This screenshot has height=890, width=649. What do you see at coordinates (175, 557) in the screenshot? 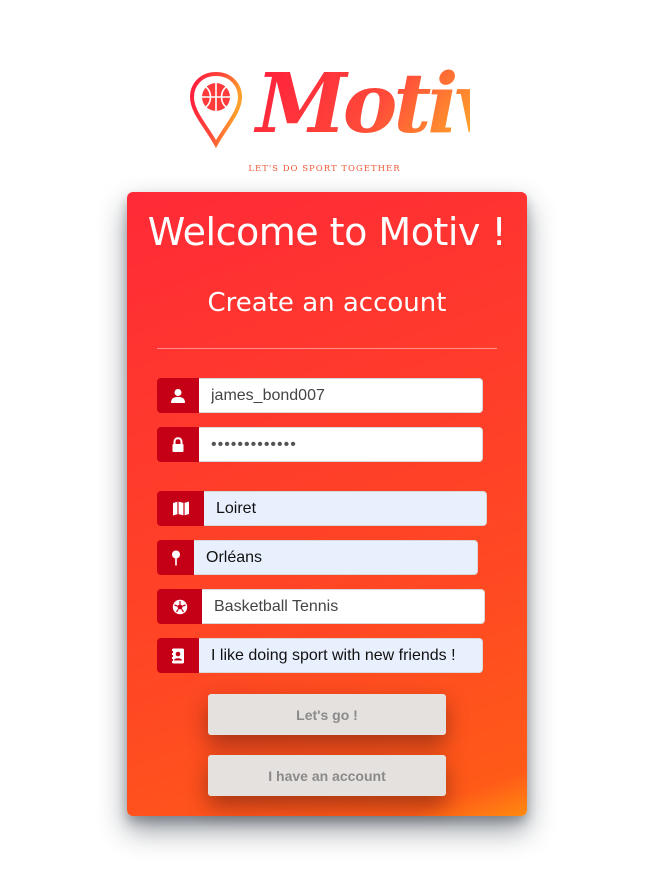
I see `map-pin-icon` at bounding box center [175, 557].